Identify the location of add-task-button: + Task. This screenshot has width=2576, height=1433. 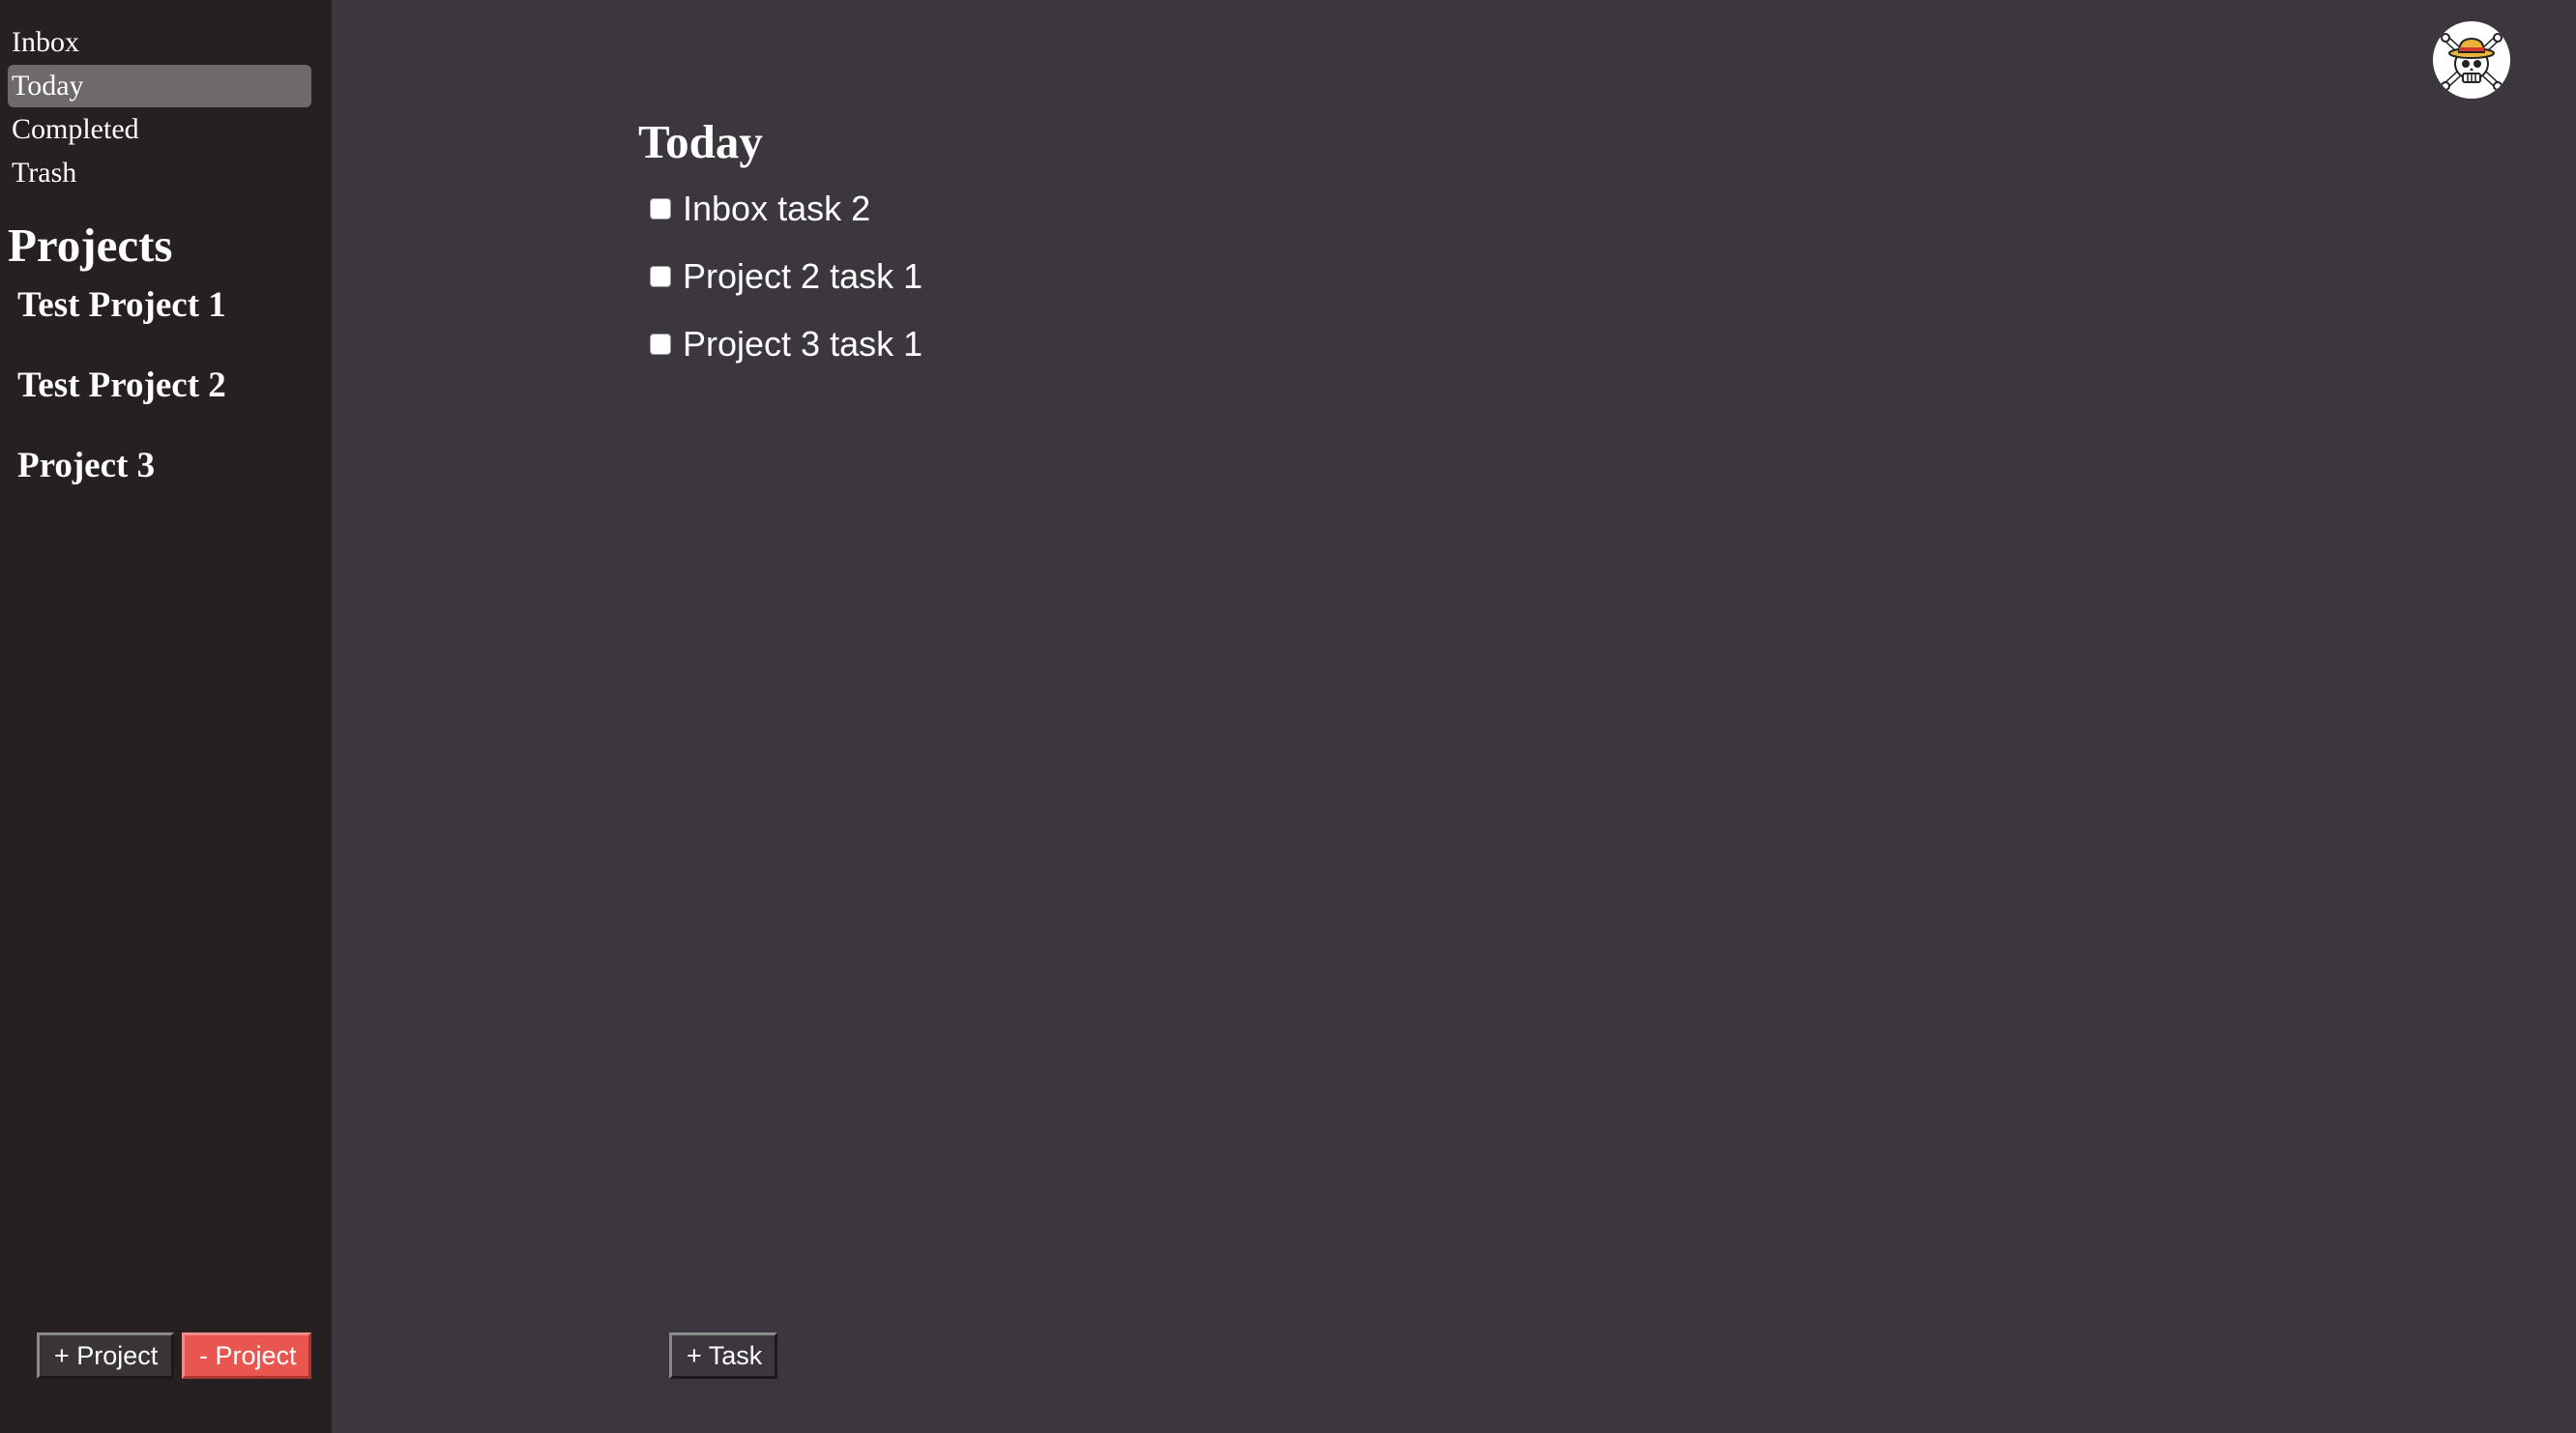
(723, 1355).